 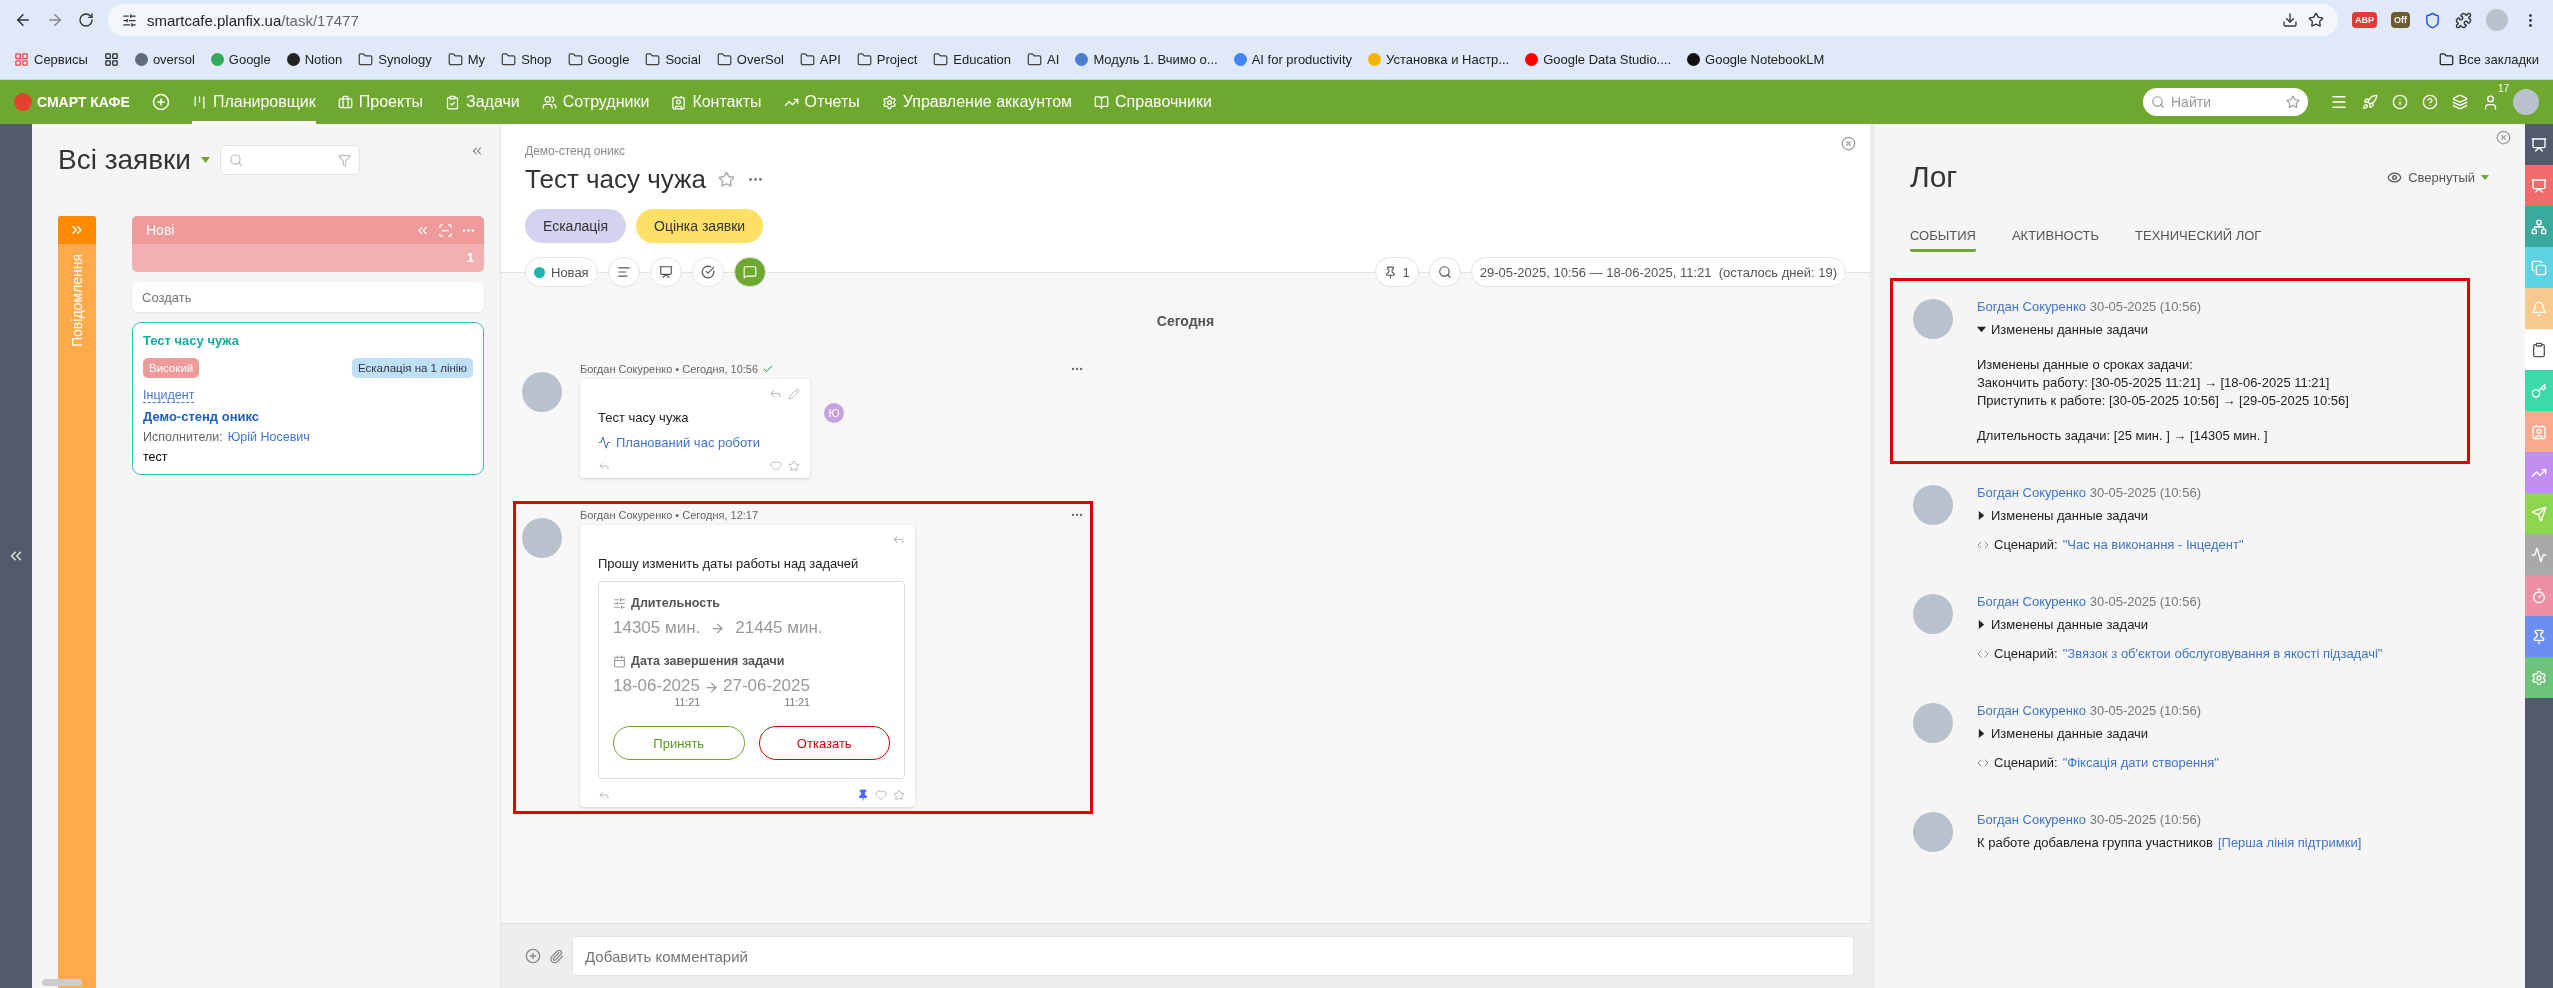 What do you see at coordinates (164, 59) in the screenshot?
I see `bookmark: oversol` at bounding box center [164, 59].